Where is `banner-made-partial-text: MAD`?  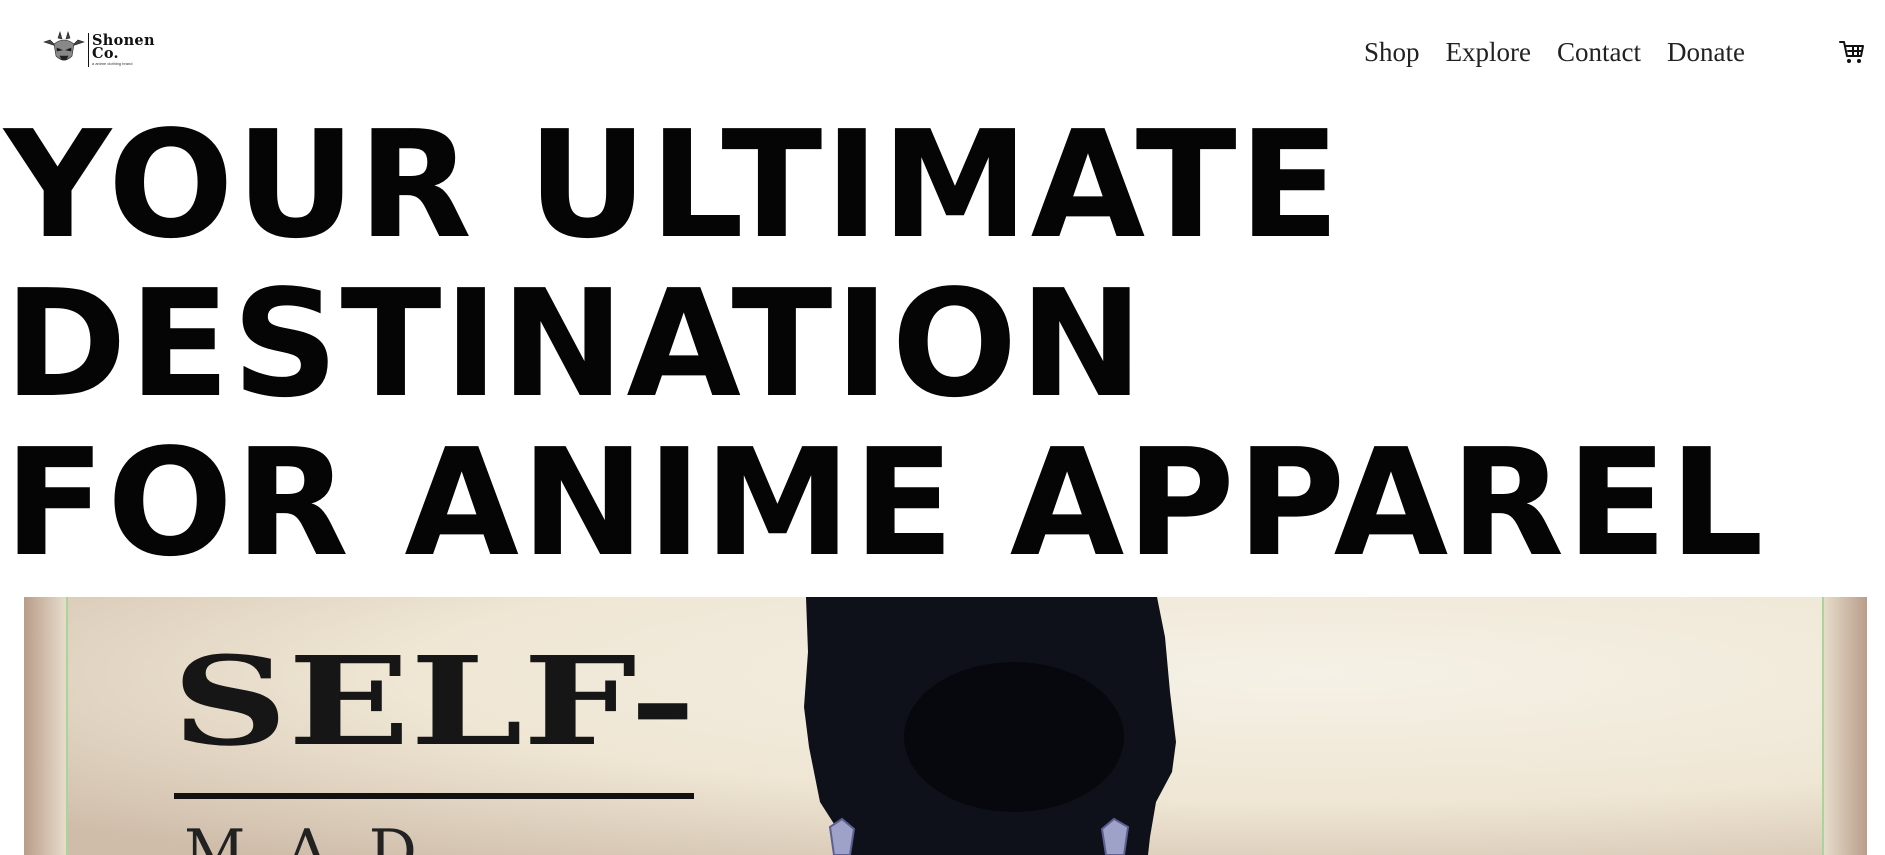 banner-made-partial-text: MAD is located at coordinates (320, 836).